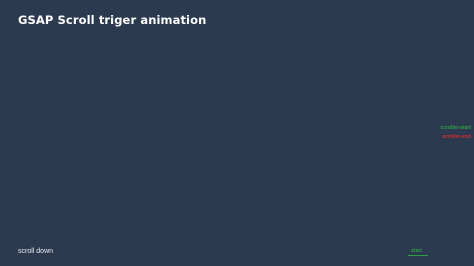  Describe the element at coordinates (456, 137) in the screenshot. I see `scroller-end-marker: scroller-end` at that location.